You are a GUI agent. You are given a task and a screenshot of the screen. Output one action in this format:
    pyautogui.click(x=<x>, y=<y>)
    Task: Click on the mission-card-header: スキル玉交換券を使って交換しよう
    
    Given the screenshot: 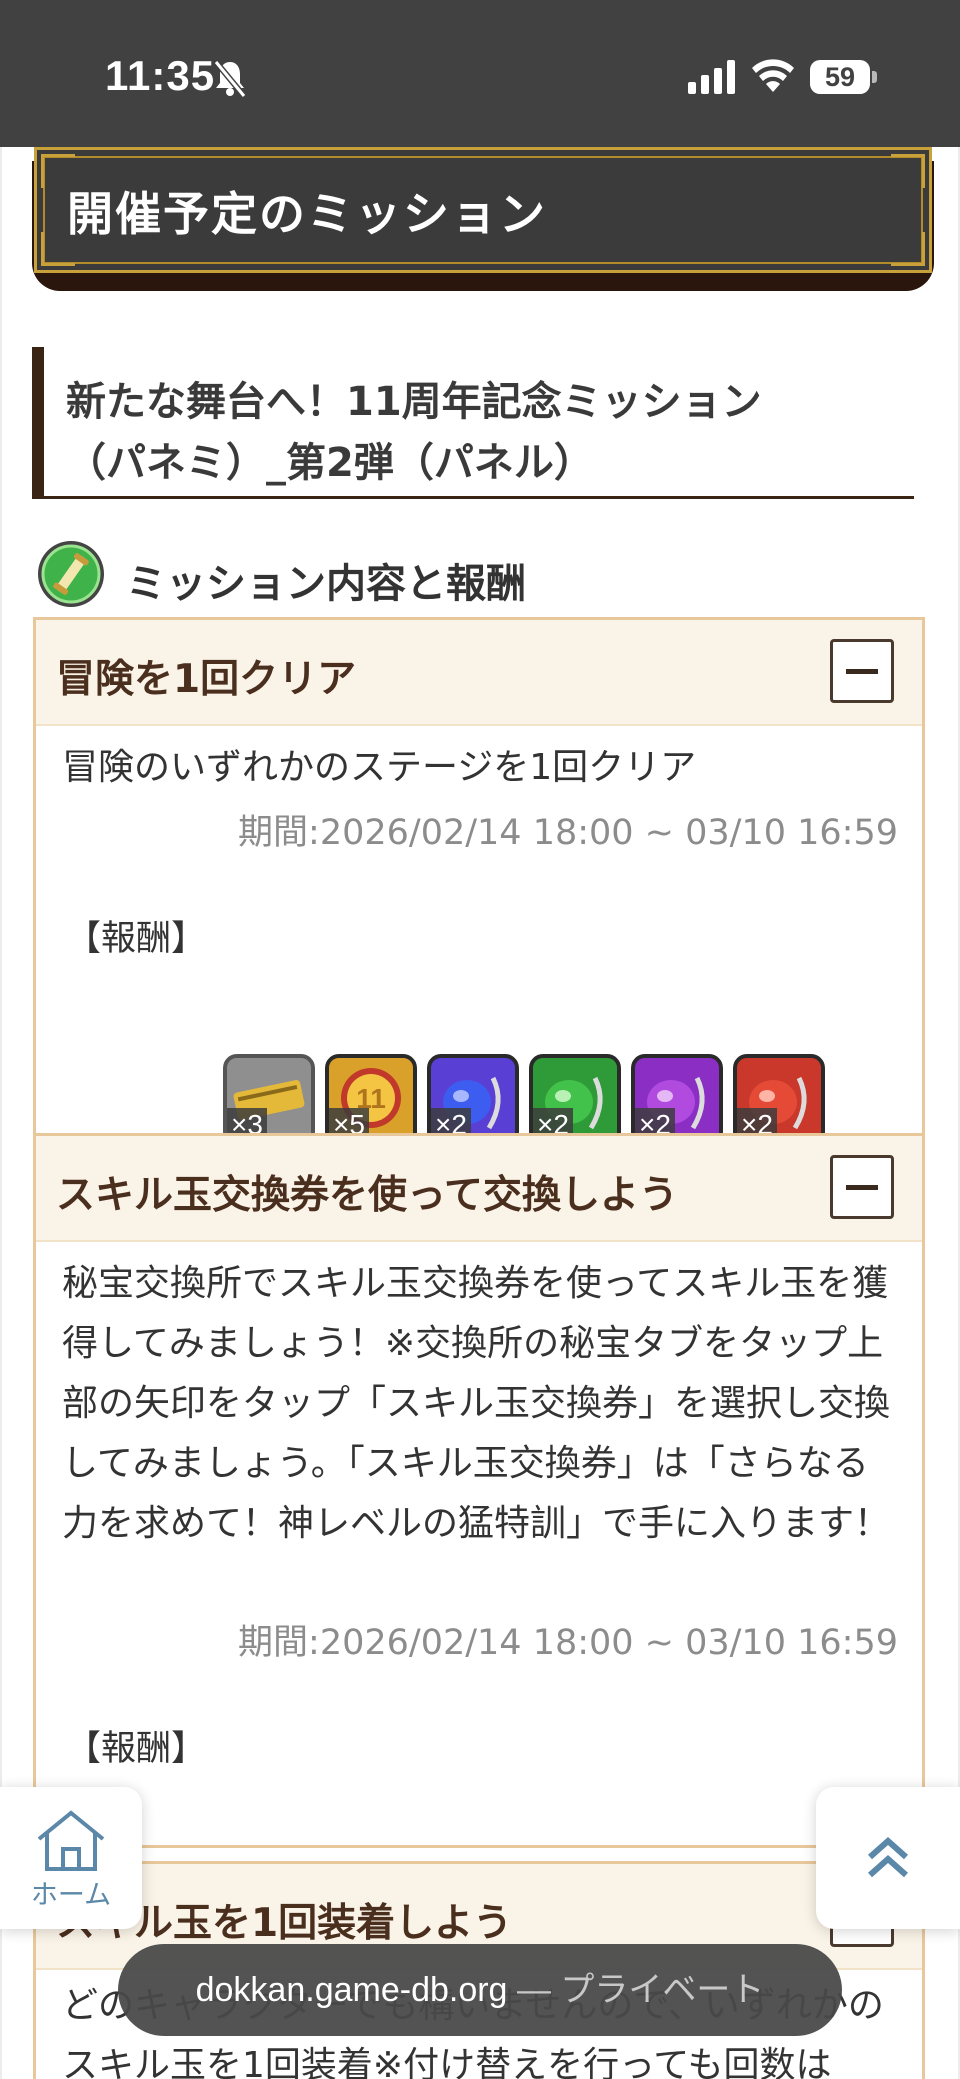 What is the action you would take?
    pyautogui.click(x=479, y=1189)
    